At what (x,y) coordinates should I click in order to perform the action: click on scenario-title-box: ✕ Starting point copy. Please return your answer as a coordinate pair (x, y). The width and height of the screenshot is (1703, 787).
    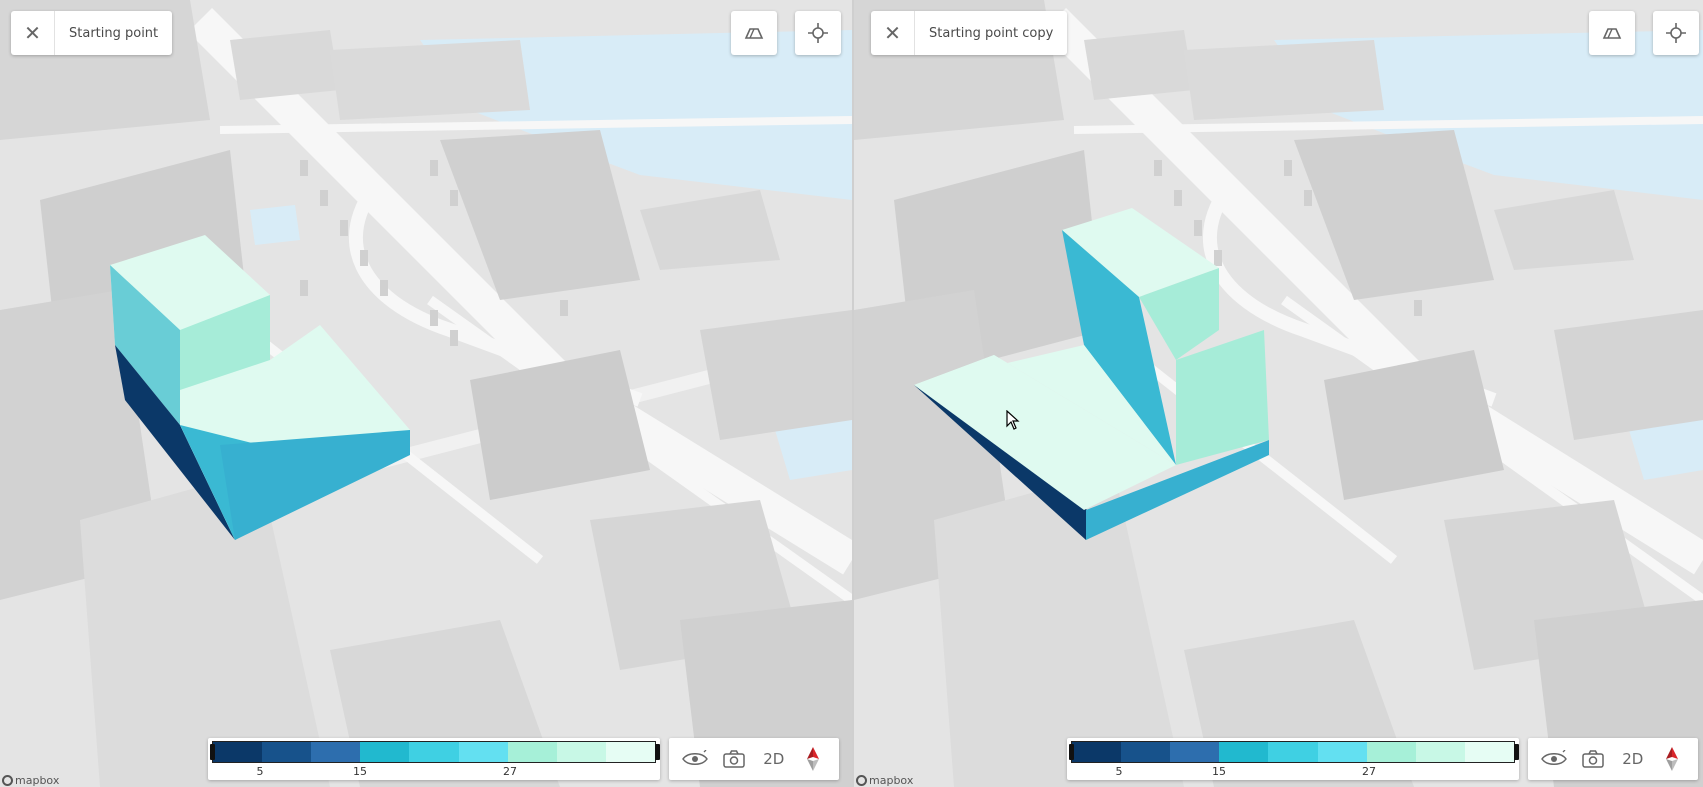
    Looking at the image, I should click on (969, 33).